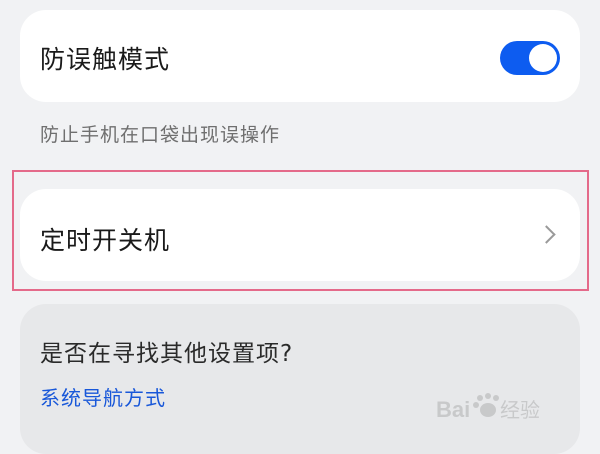 This screenshot has width=600, height=454. What do you see at coordinates (105, 240) in the screenshot?
I see `scheduled-power-label: 定时开关机` at bounding box center [105, 240].